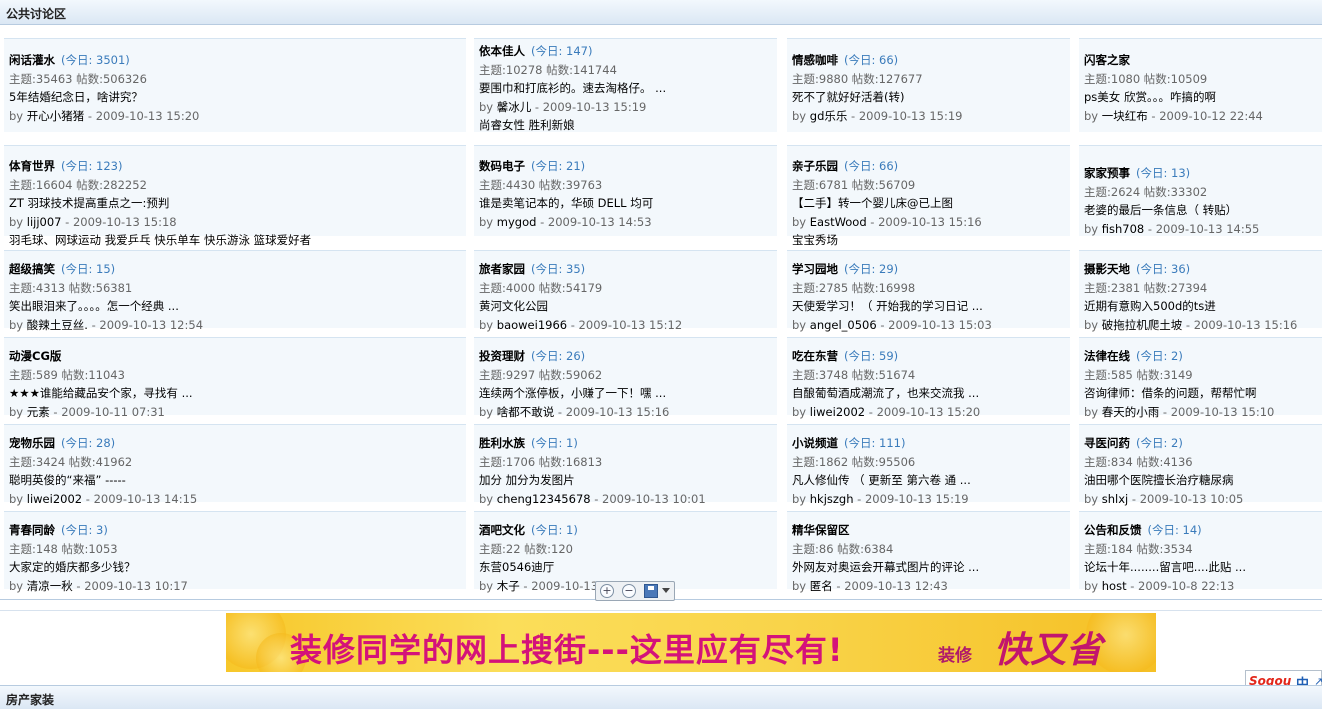  I want to click on post-date: - 2009-10-13 15:19, so click(905, 115).